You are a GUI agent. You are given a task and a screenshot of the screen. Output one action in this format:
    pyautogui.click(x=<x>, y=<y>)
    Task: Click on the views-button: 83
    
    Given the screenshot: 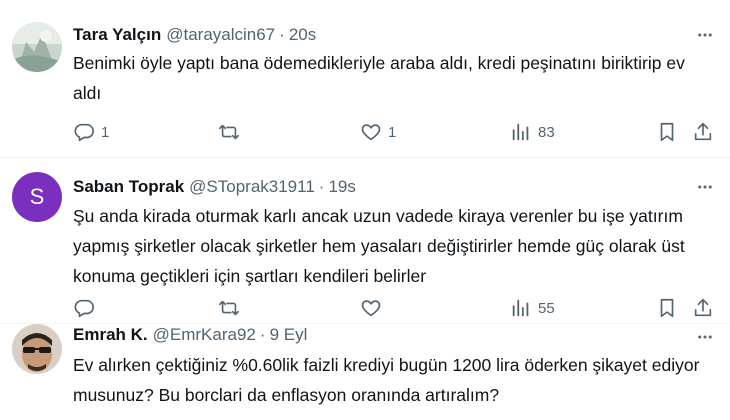 What is the action you would take?
    pyautogui.click(x=532, y=132)
    